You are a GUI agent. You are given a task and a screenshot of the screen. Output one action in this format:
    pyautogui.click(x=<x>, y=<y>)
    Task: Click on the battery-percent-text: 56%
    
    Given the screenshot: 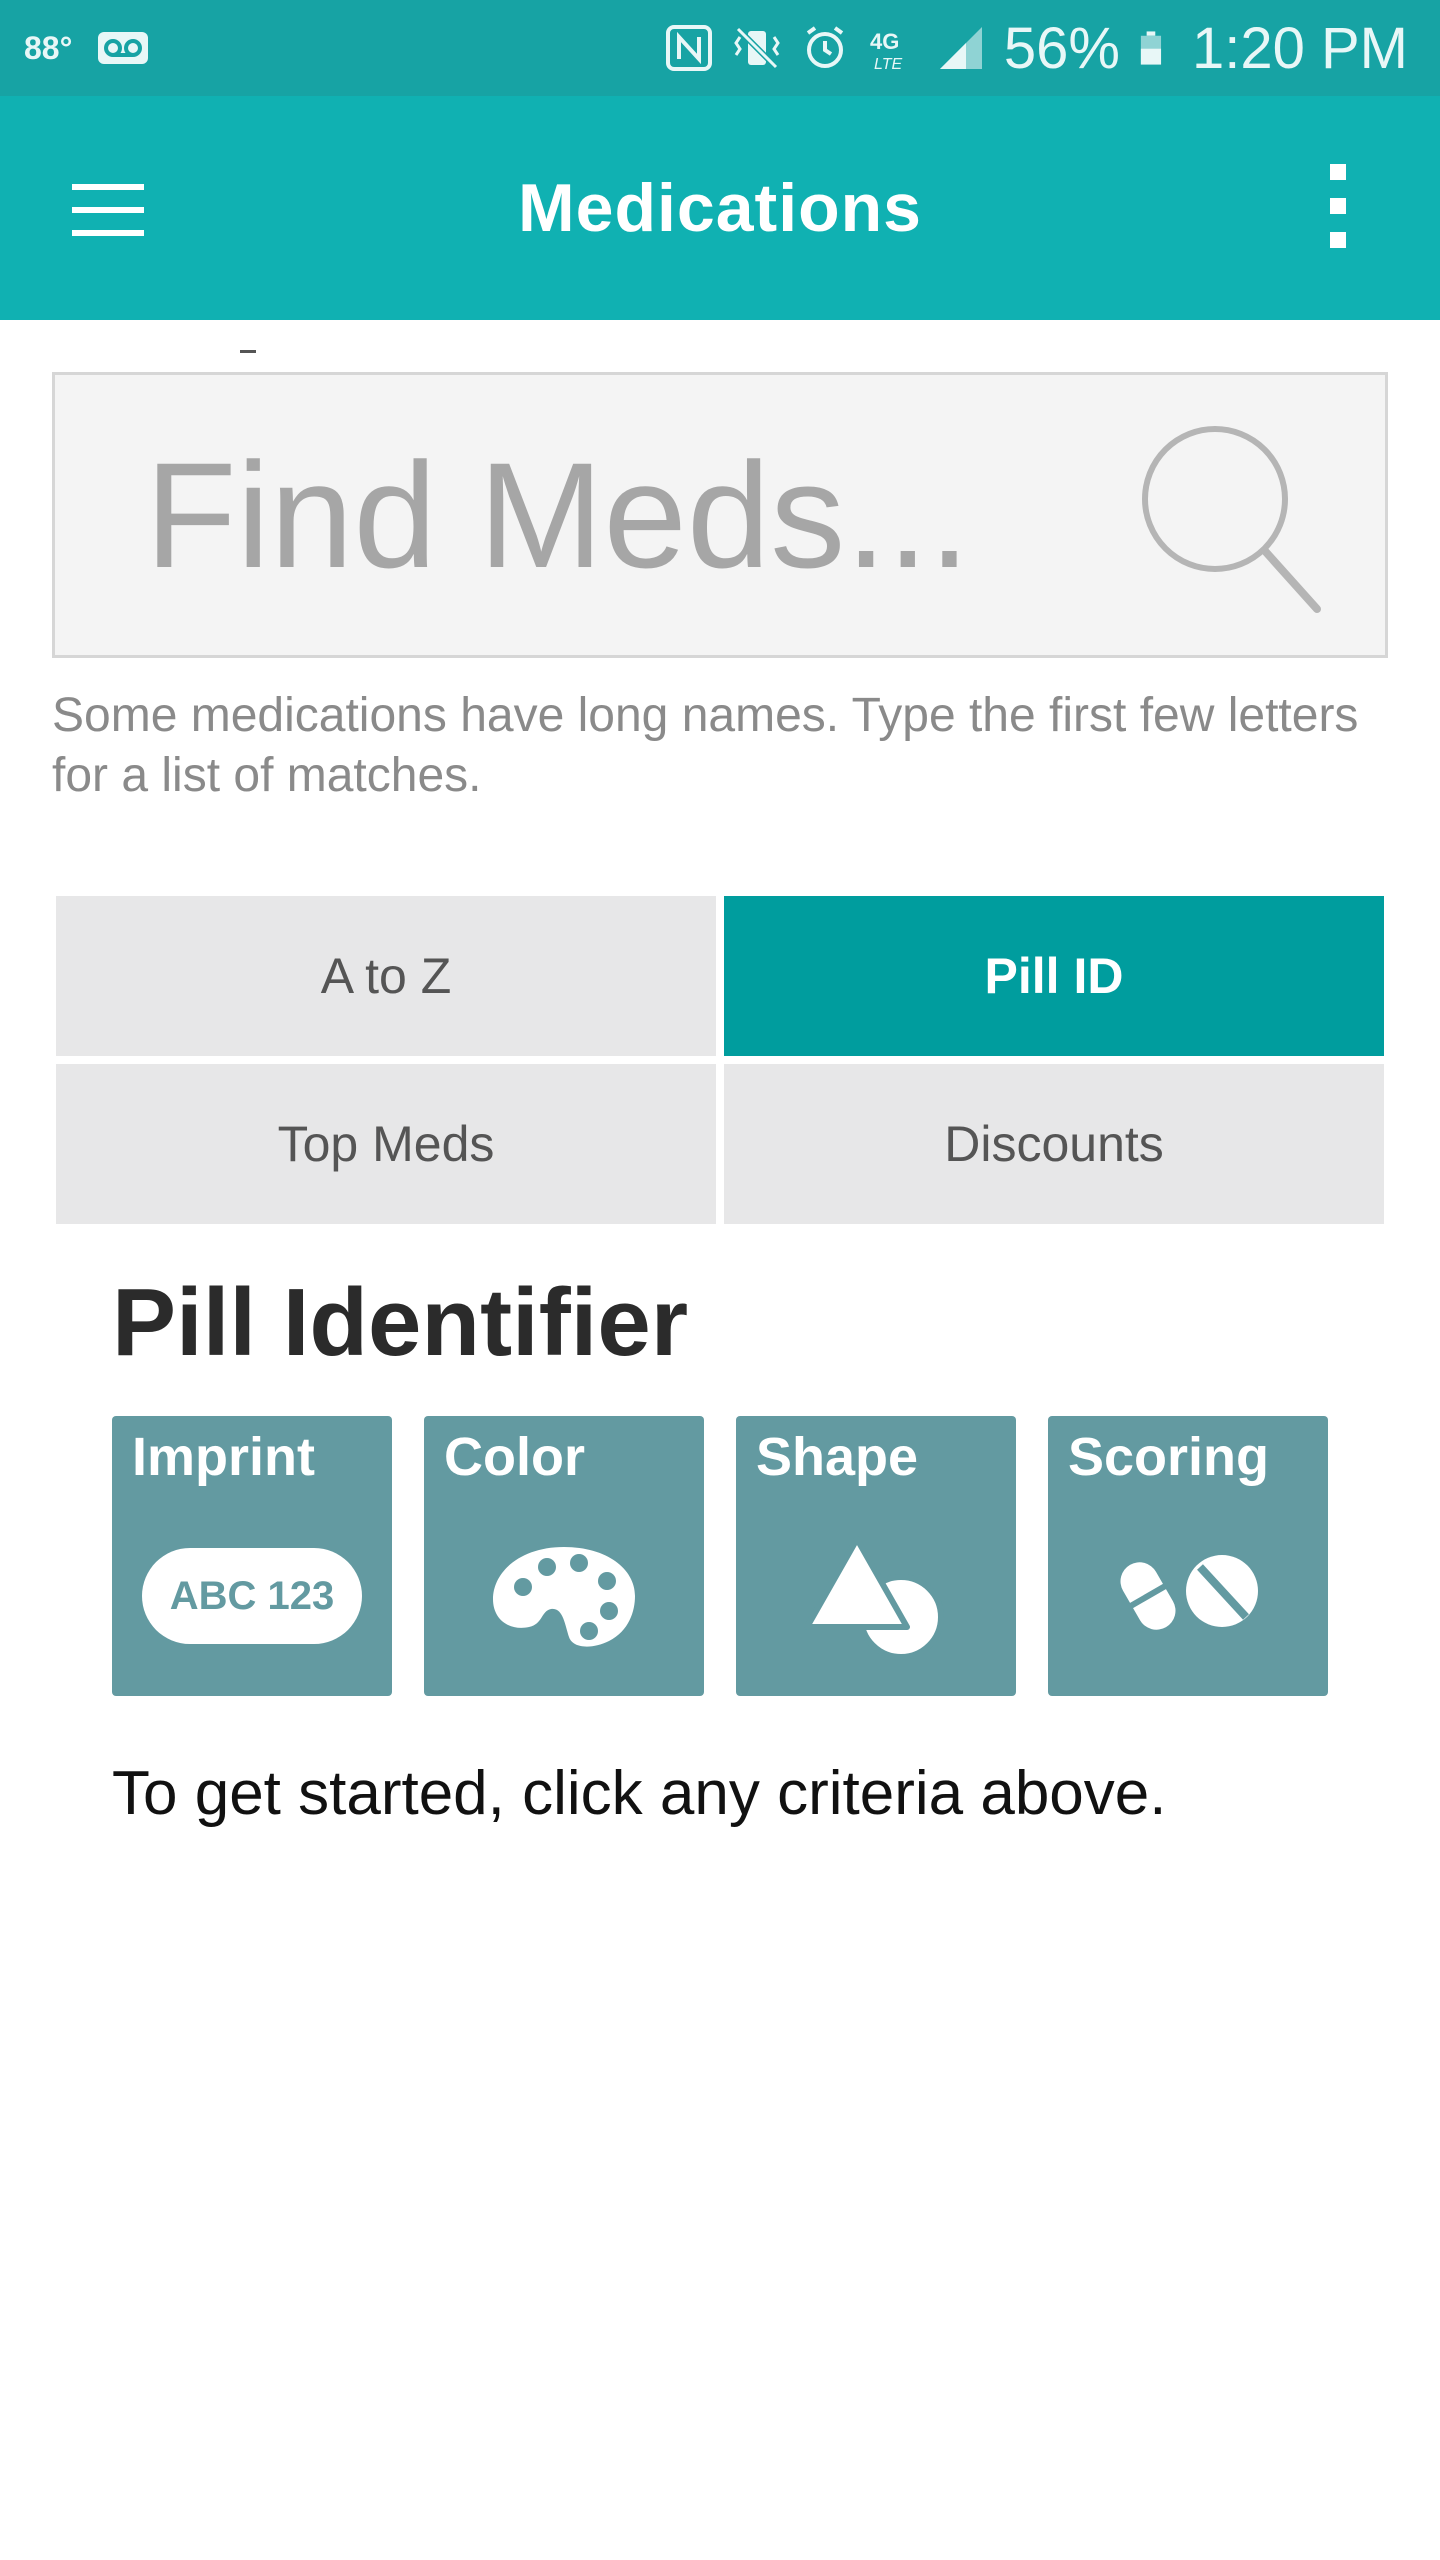 What is the action you would take?
    pyautogui.click(x=1061, y=48)
    